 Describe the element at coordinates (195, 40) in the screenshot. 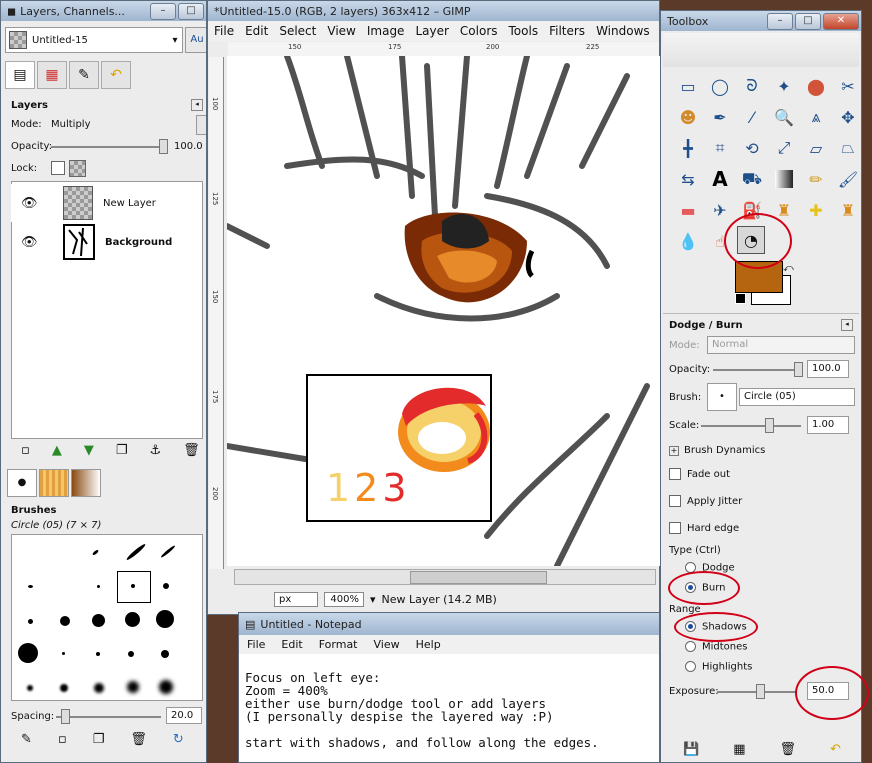

I see `auto-button: Au` at that location.